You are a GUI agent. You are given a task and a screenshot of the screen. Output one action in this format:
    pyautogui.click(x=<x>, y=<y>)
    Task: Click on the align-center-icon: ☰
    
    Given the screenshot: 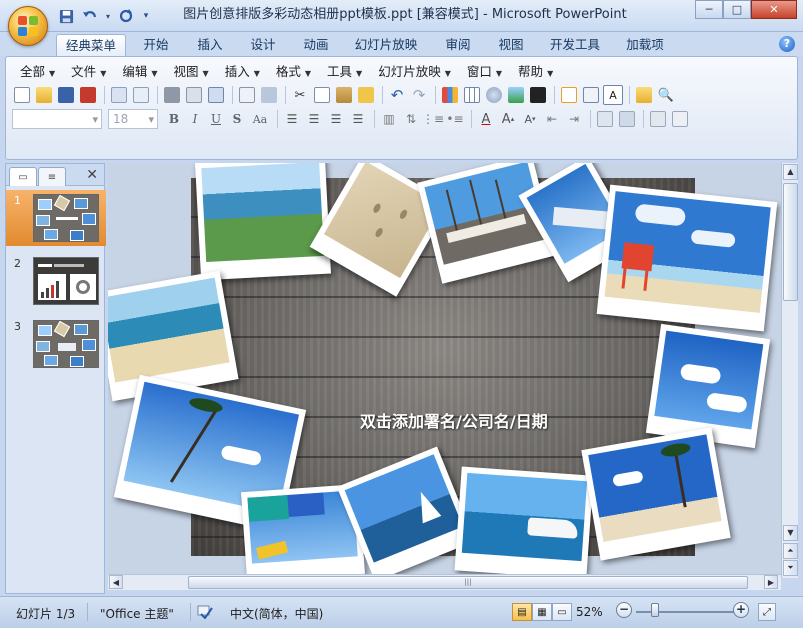 What is the action you would take?
    pyautogui.click(x=314, y=119)
    